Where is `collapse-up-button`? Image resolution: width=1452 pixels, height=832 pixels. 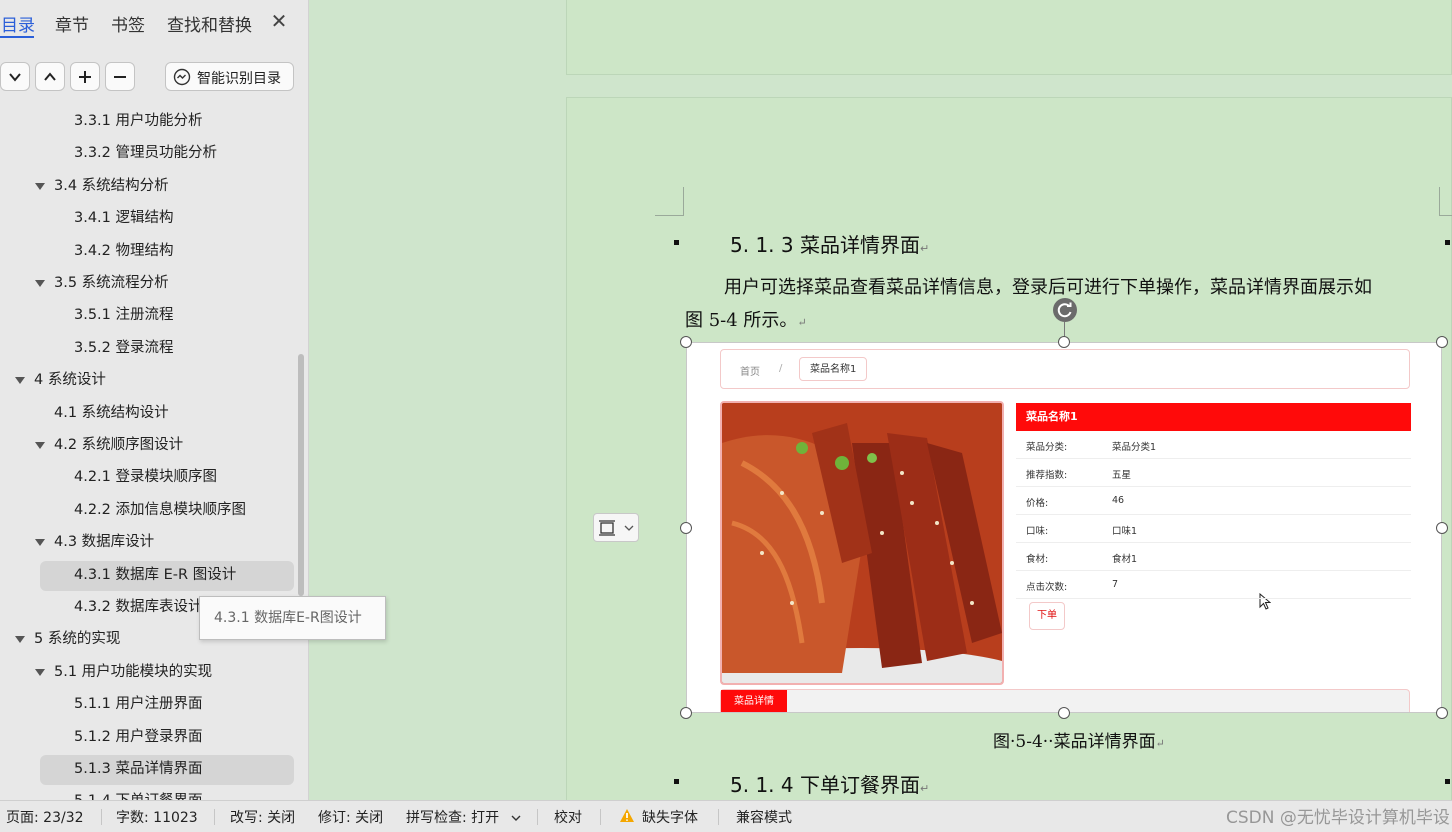 collapse-up-button is located at coordinates (50, 76).